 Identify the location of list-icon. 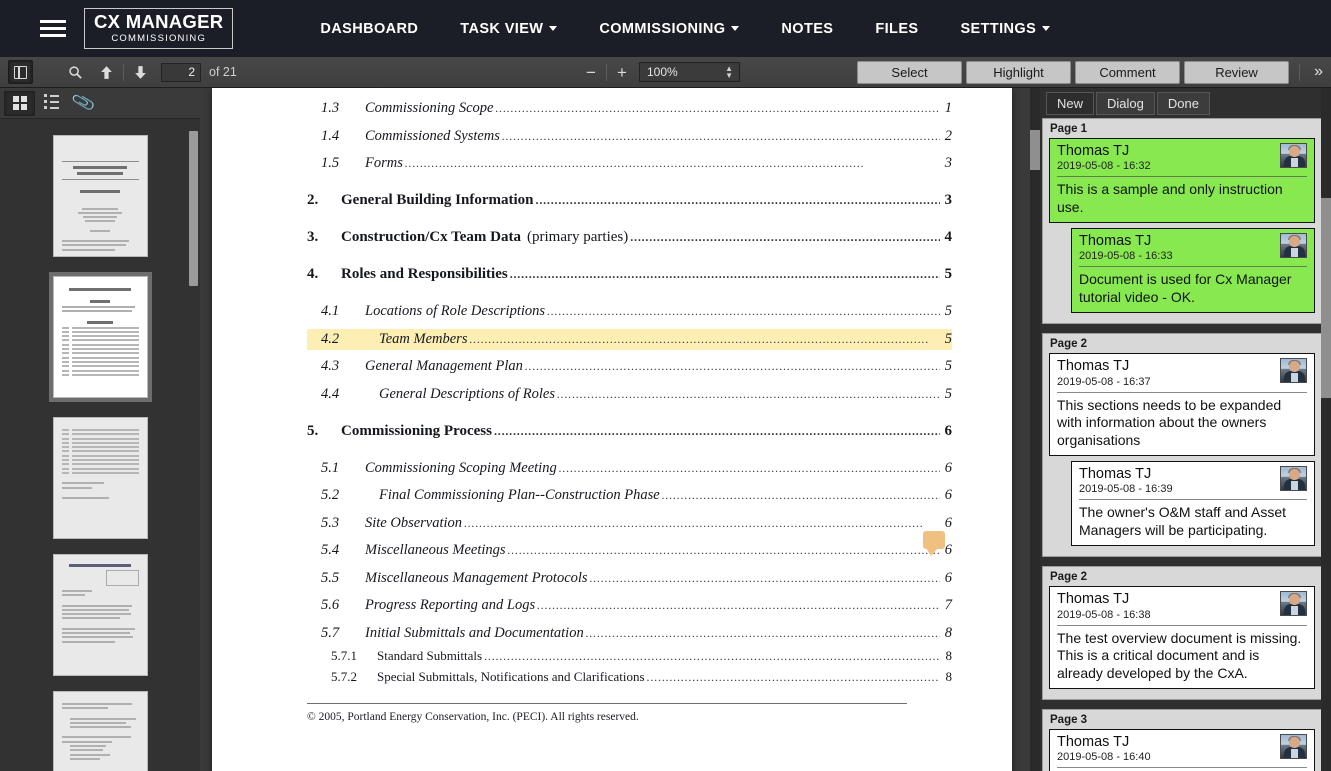
(51, 103).